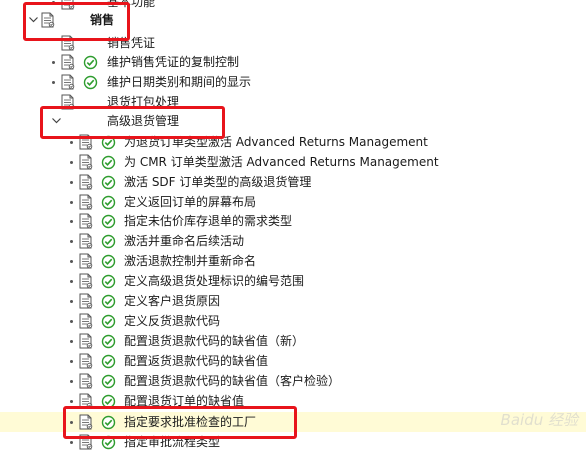  I want to click on tree-row: 销售凭证, so click(293, 43).